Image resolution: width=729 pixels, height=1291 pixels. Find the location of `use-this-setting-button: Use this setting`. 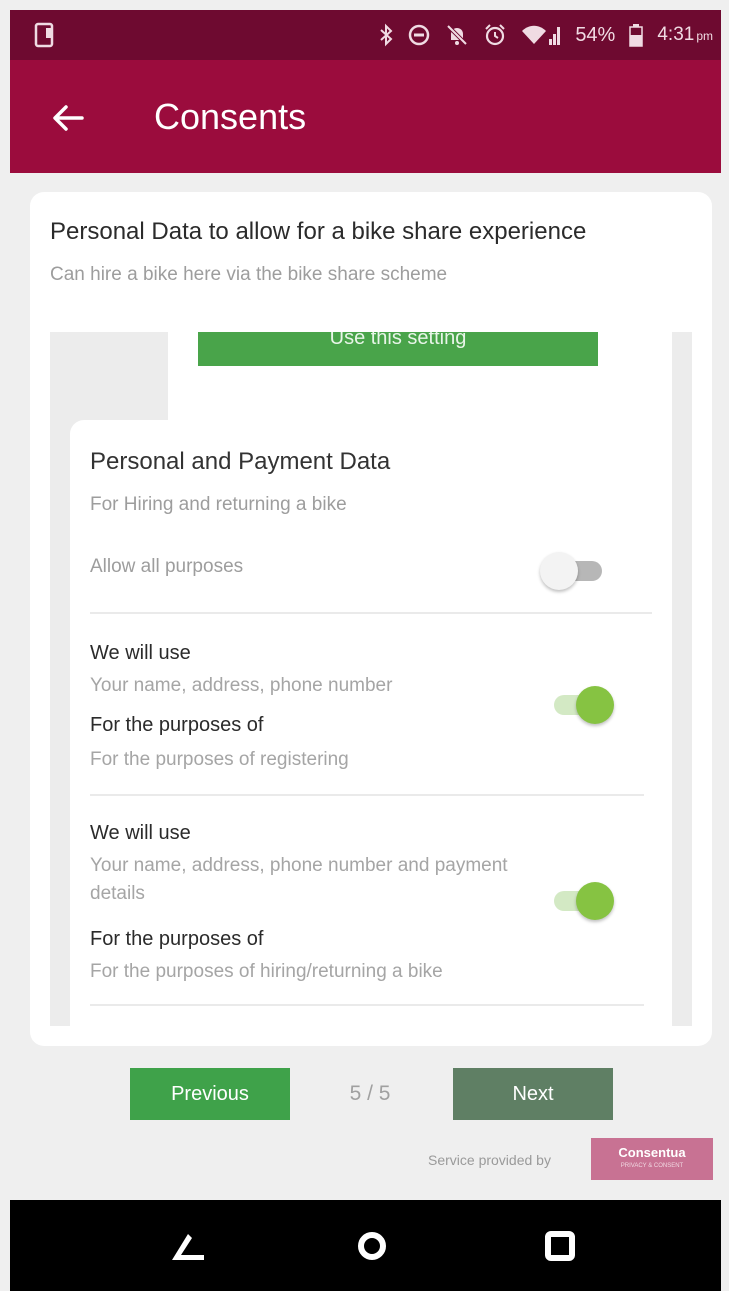

use-this-setting-button: Use this setting is located at coordinates (398, 349).